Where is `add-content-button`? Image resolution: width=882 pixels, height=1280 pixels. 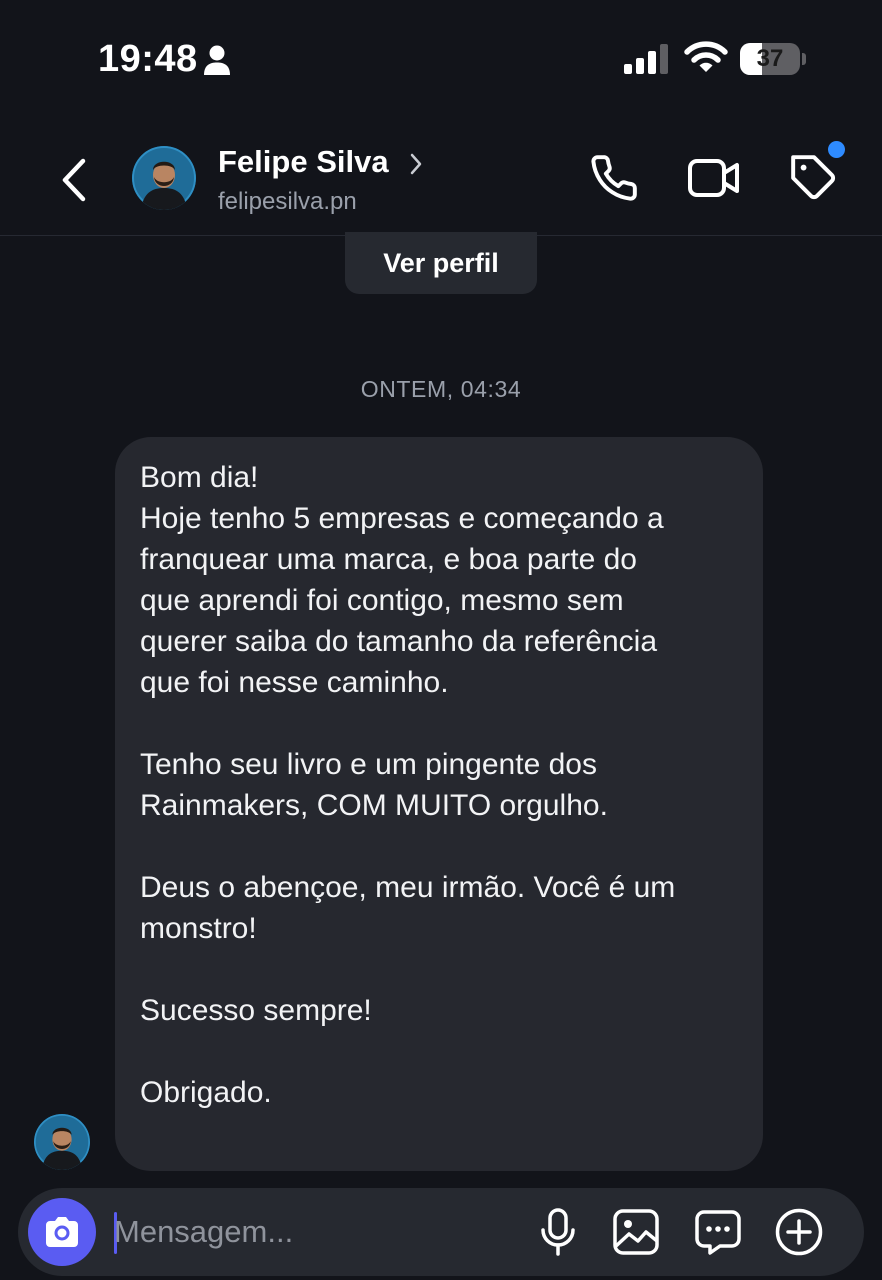 add-content-button is located at coordinates (799, 1232).